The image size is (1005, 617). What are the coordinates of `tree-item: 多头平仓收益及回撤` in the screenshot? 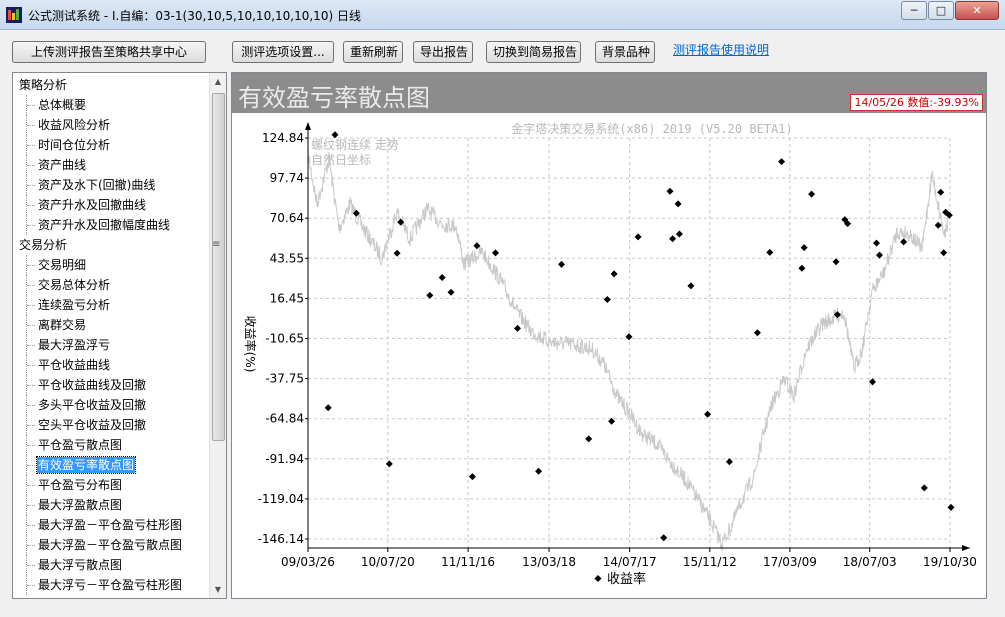 It's located at (112, 405).